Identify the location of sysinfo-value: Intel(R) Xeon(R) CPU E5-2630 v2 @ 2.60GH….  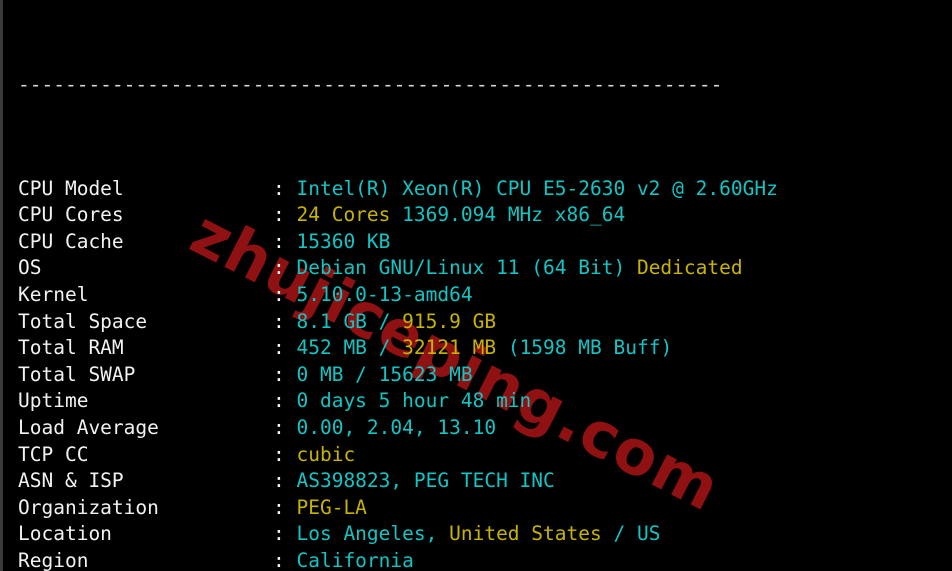
(536, 188).